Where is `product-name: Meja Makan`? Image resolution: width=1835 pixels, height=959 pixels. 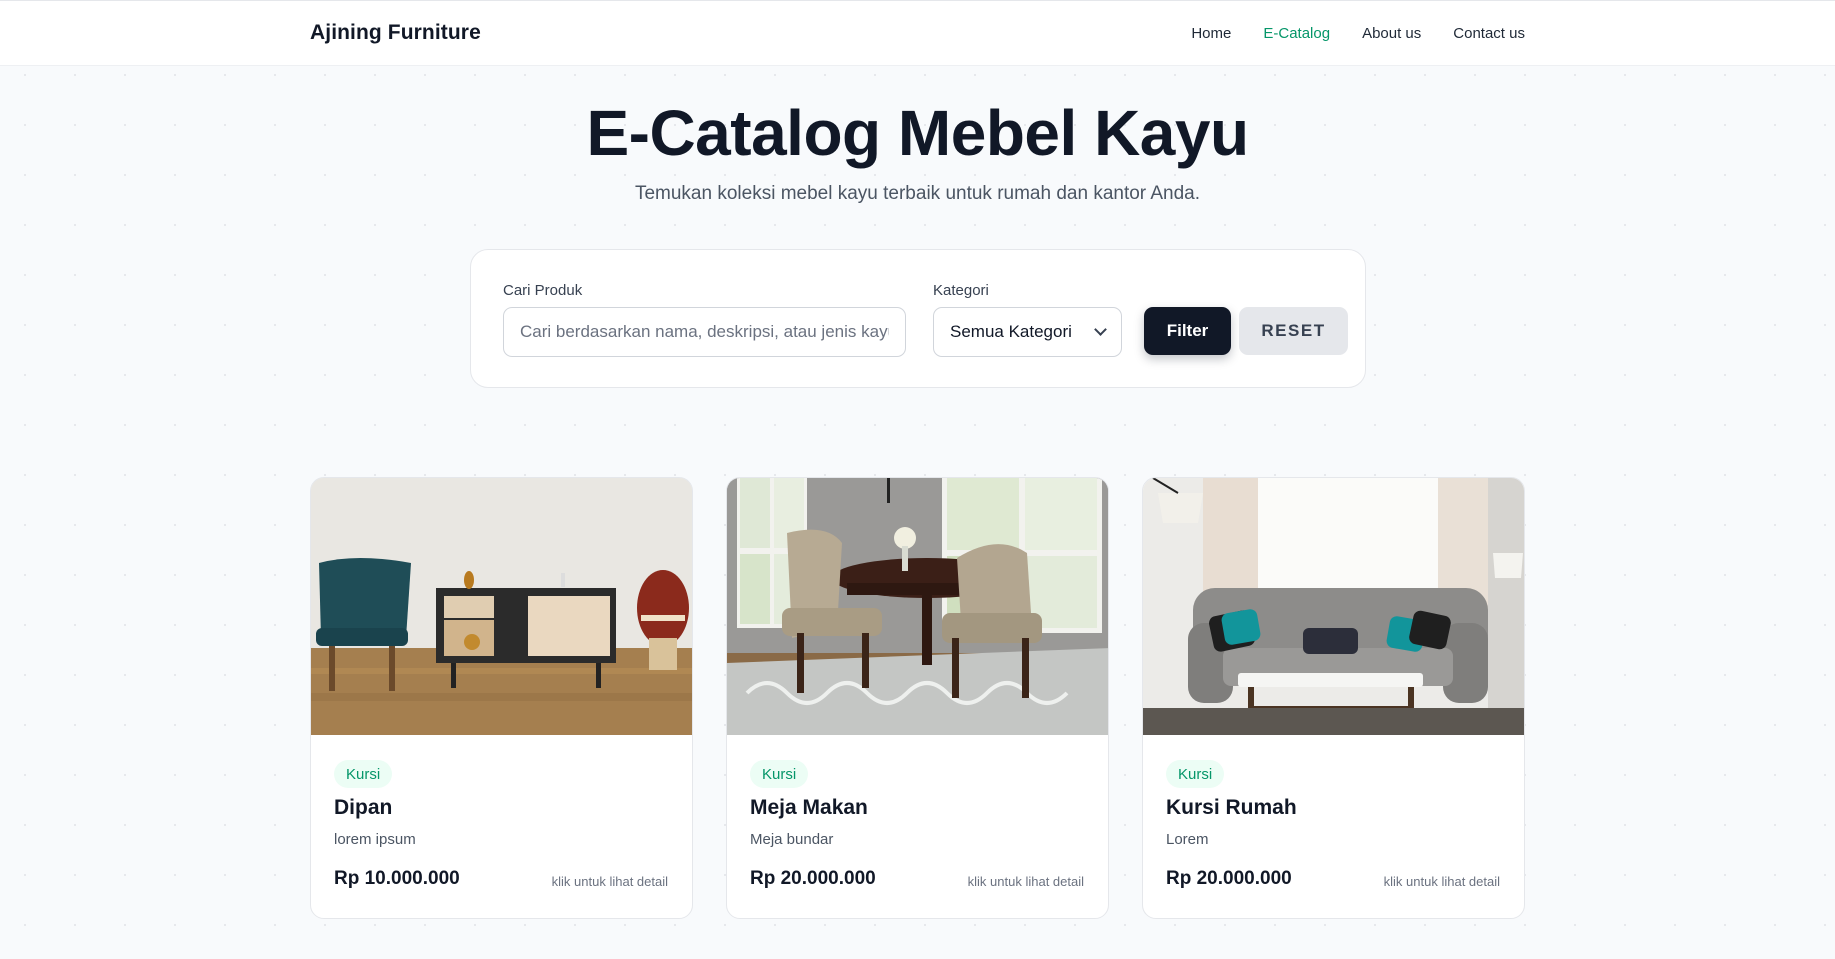 product-name: Meja Makan is located at coordinates (809, 807).